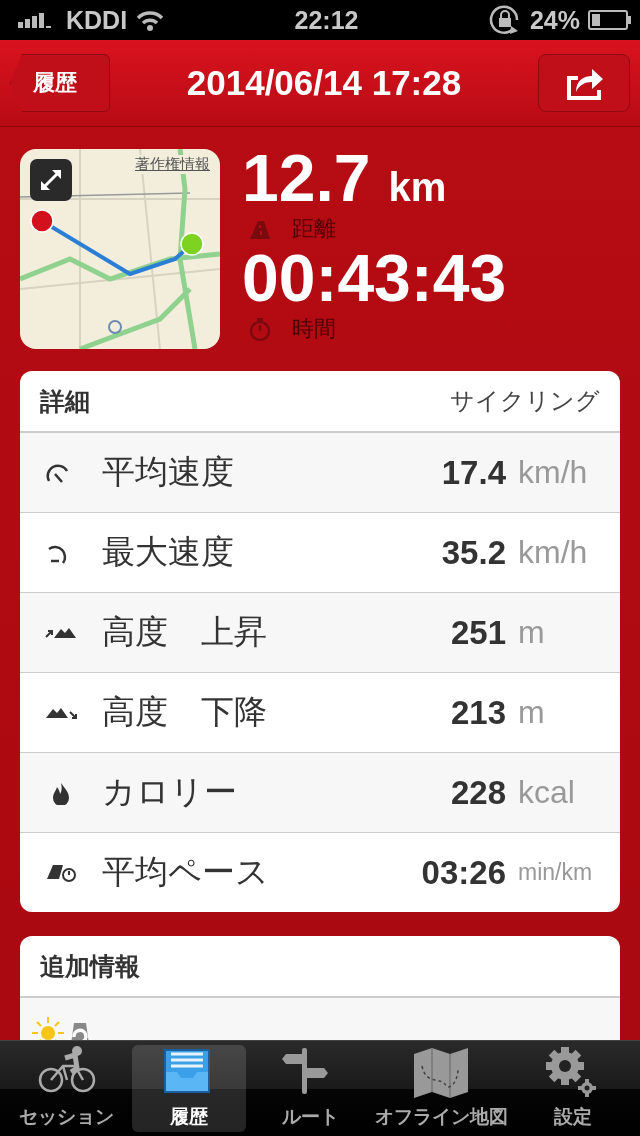 The image size is (640, 1136). Describe the element at coordinates (61, 712) in the screenshot. I see `mountain-down-icon` at that location.